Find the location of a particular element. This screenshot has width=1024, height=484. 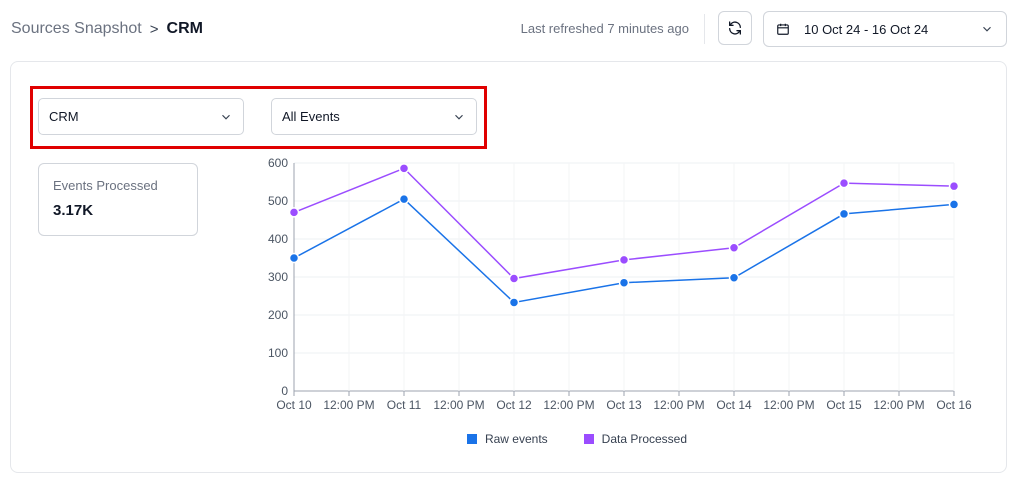

chart-legend: Raw events Data Processed is located at coordinates (512, 439).